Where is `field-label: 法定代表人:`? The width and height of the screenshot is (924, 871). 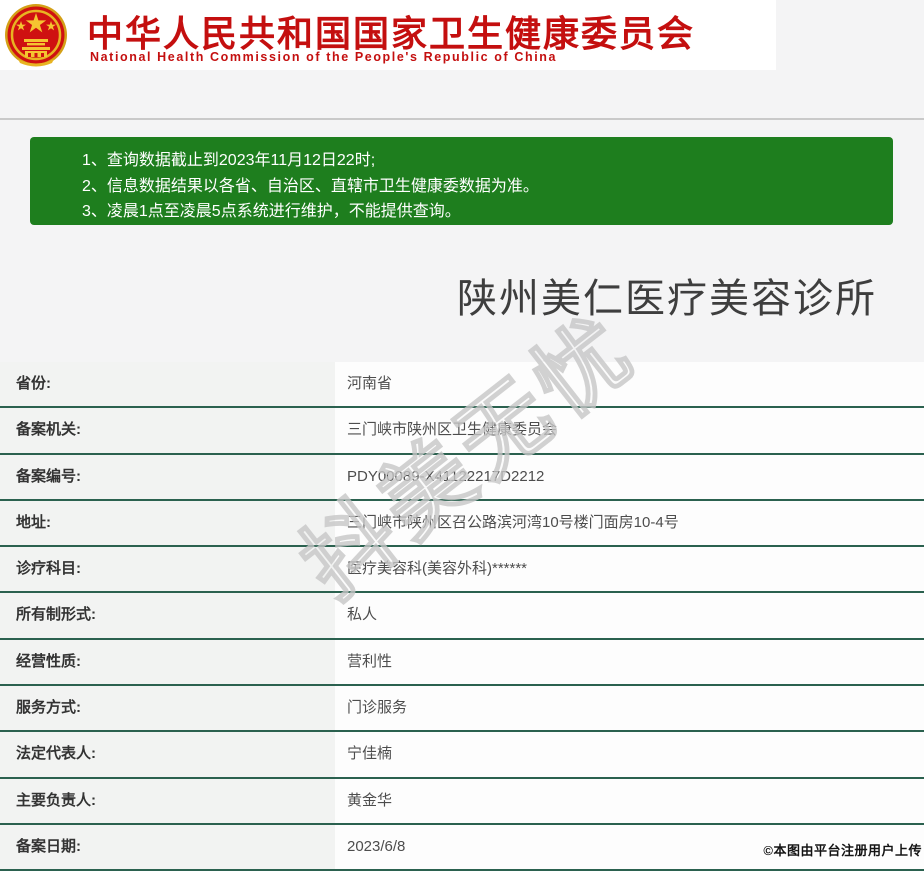 field-label: 法定代表人: is located at coordinates (167, 754).